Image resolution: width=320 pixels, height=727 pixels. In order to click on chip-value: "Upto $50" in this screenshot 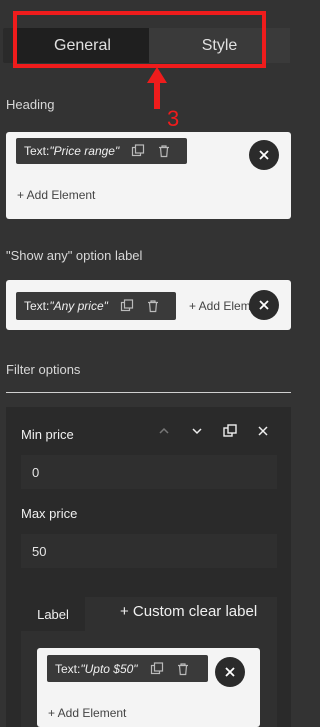, I will do `click(109, 668)`.